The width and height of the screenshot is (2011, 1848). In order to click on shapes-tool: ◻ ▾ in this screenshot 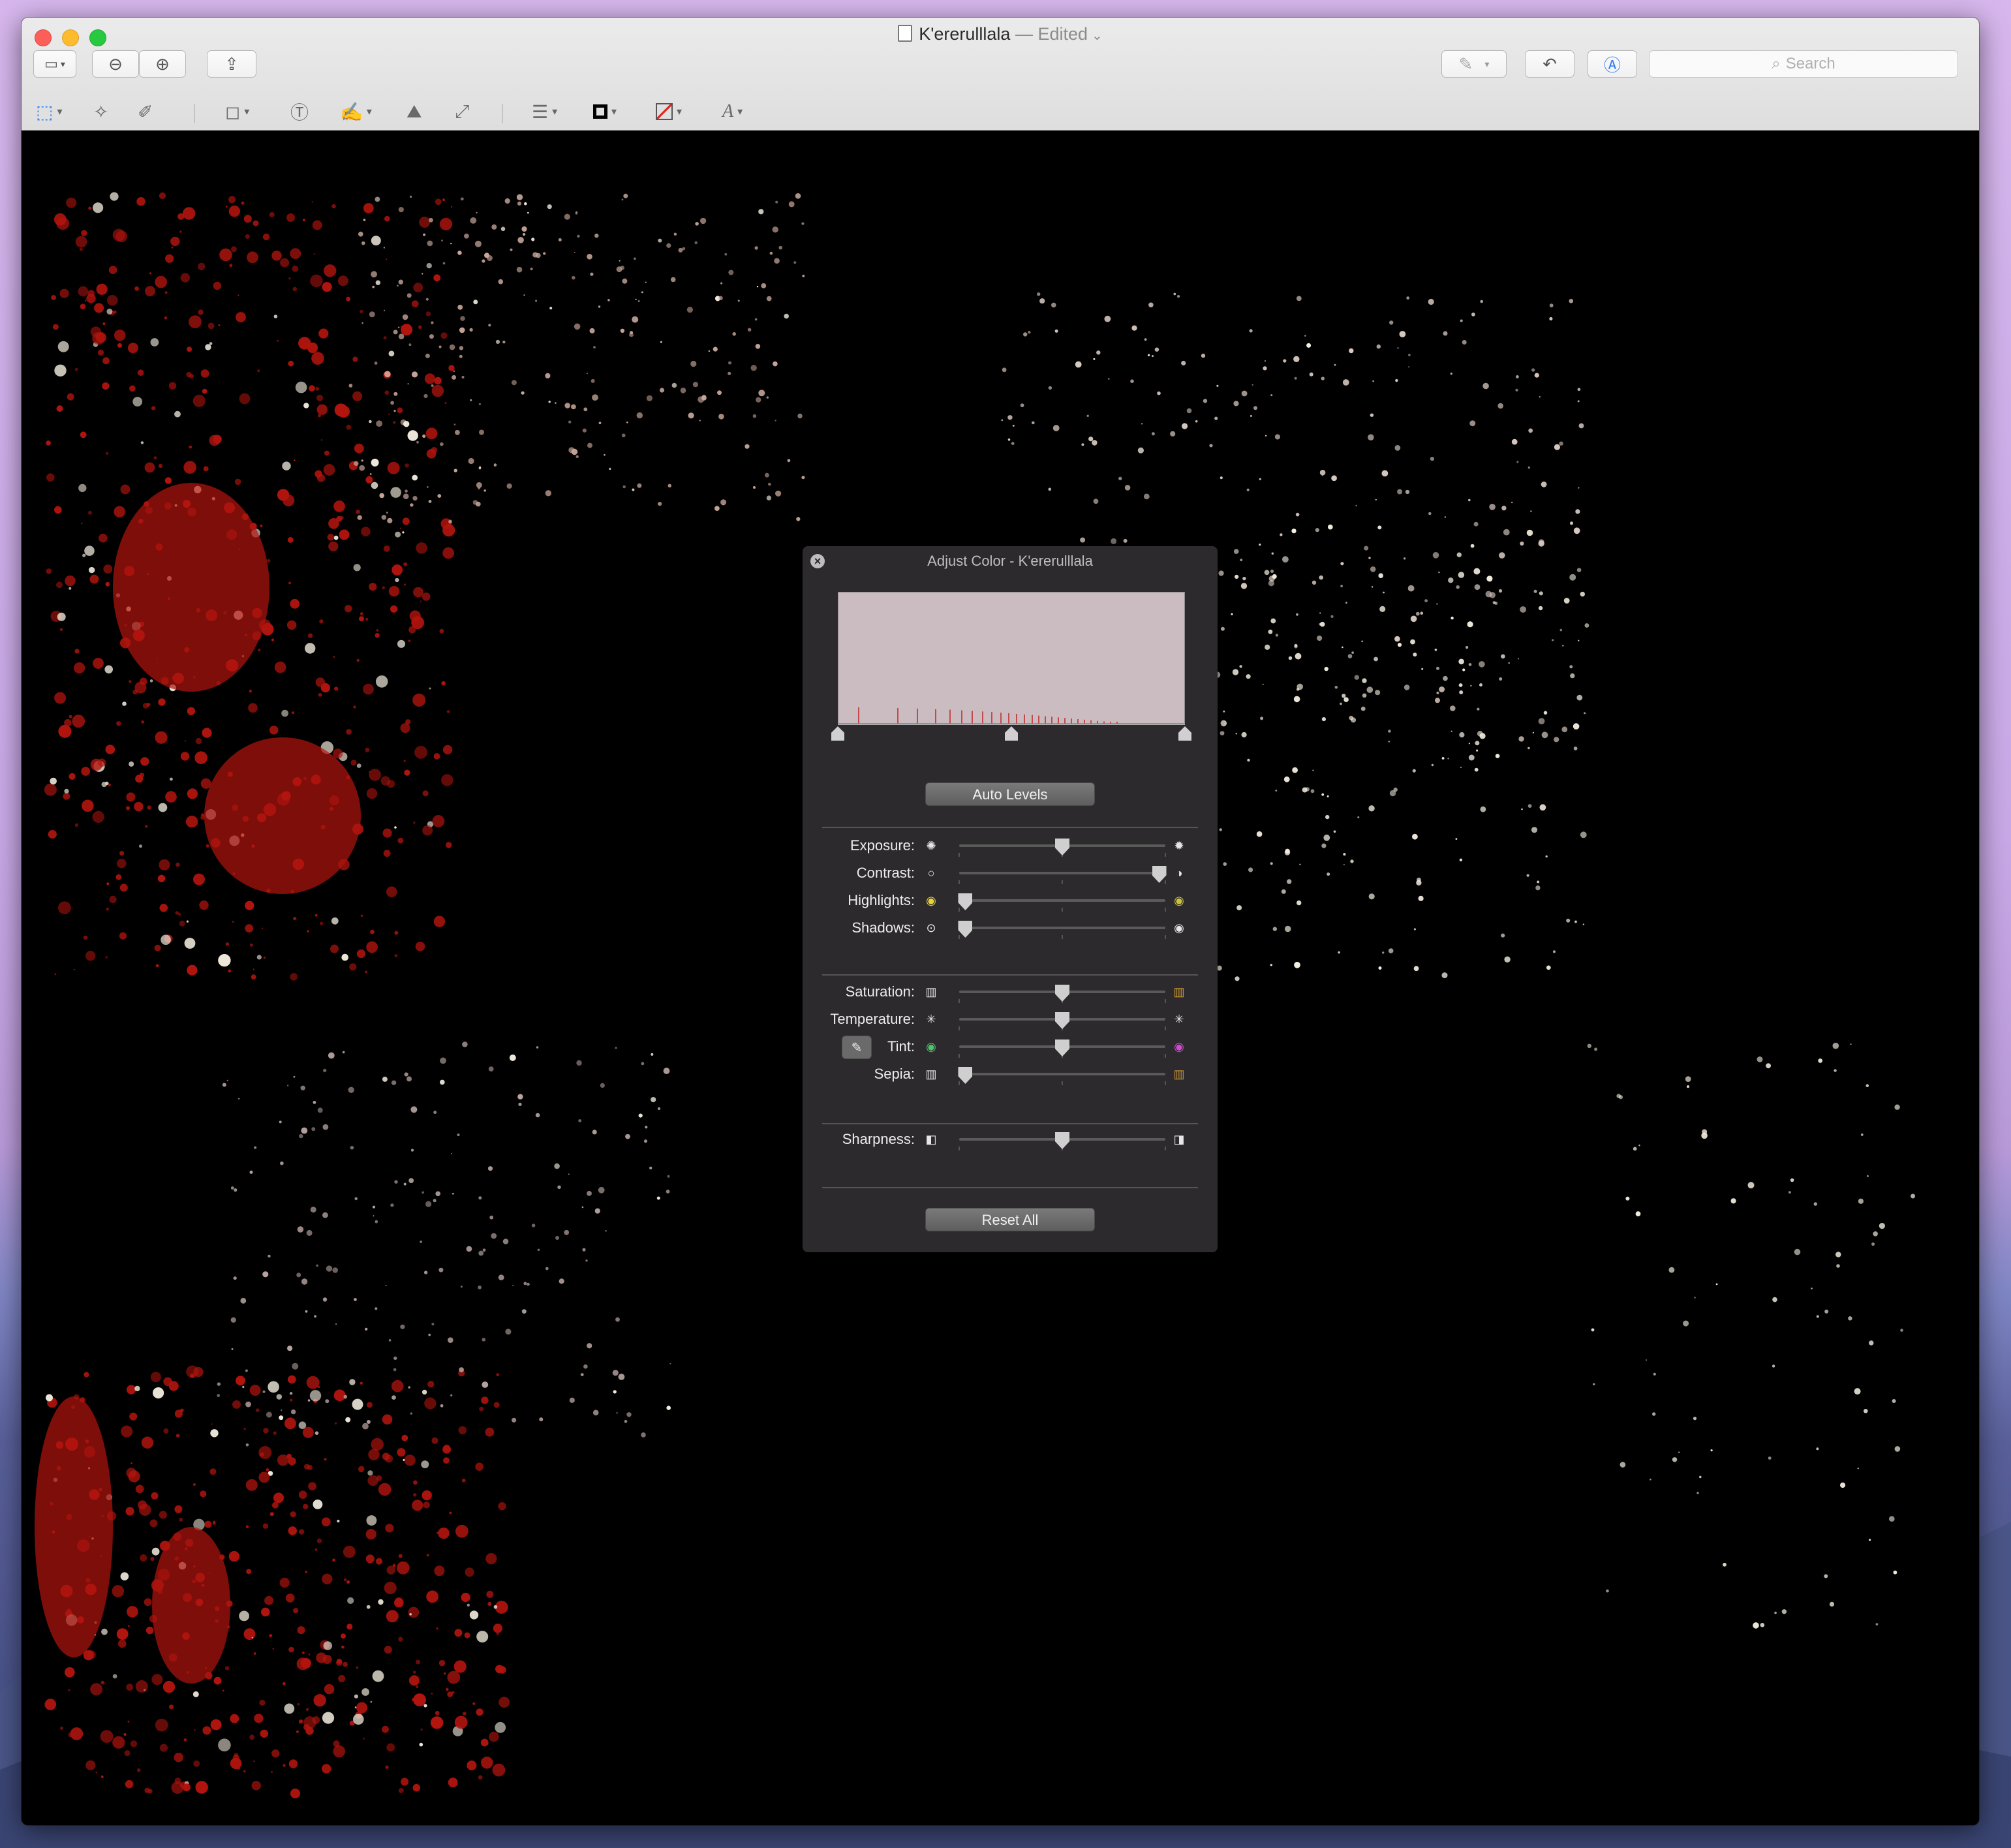, I will do `click(237, 112)`.